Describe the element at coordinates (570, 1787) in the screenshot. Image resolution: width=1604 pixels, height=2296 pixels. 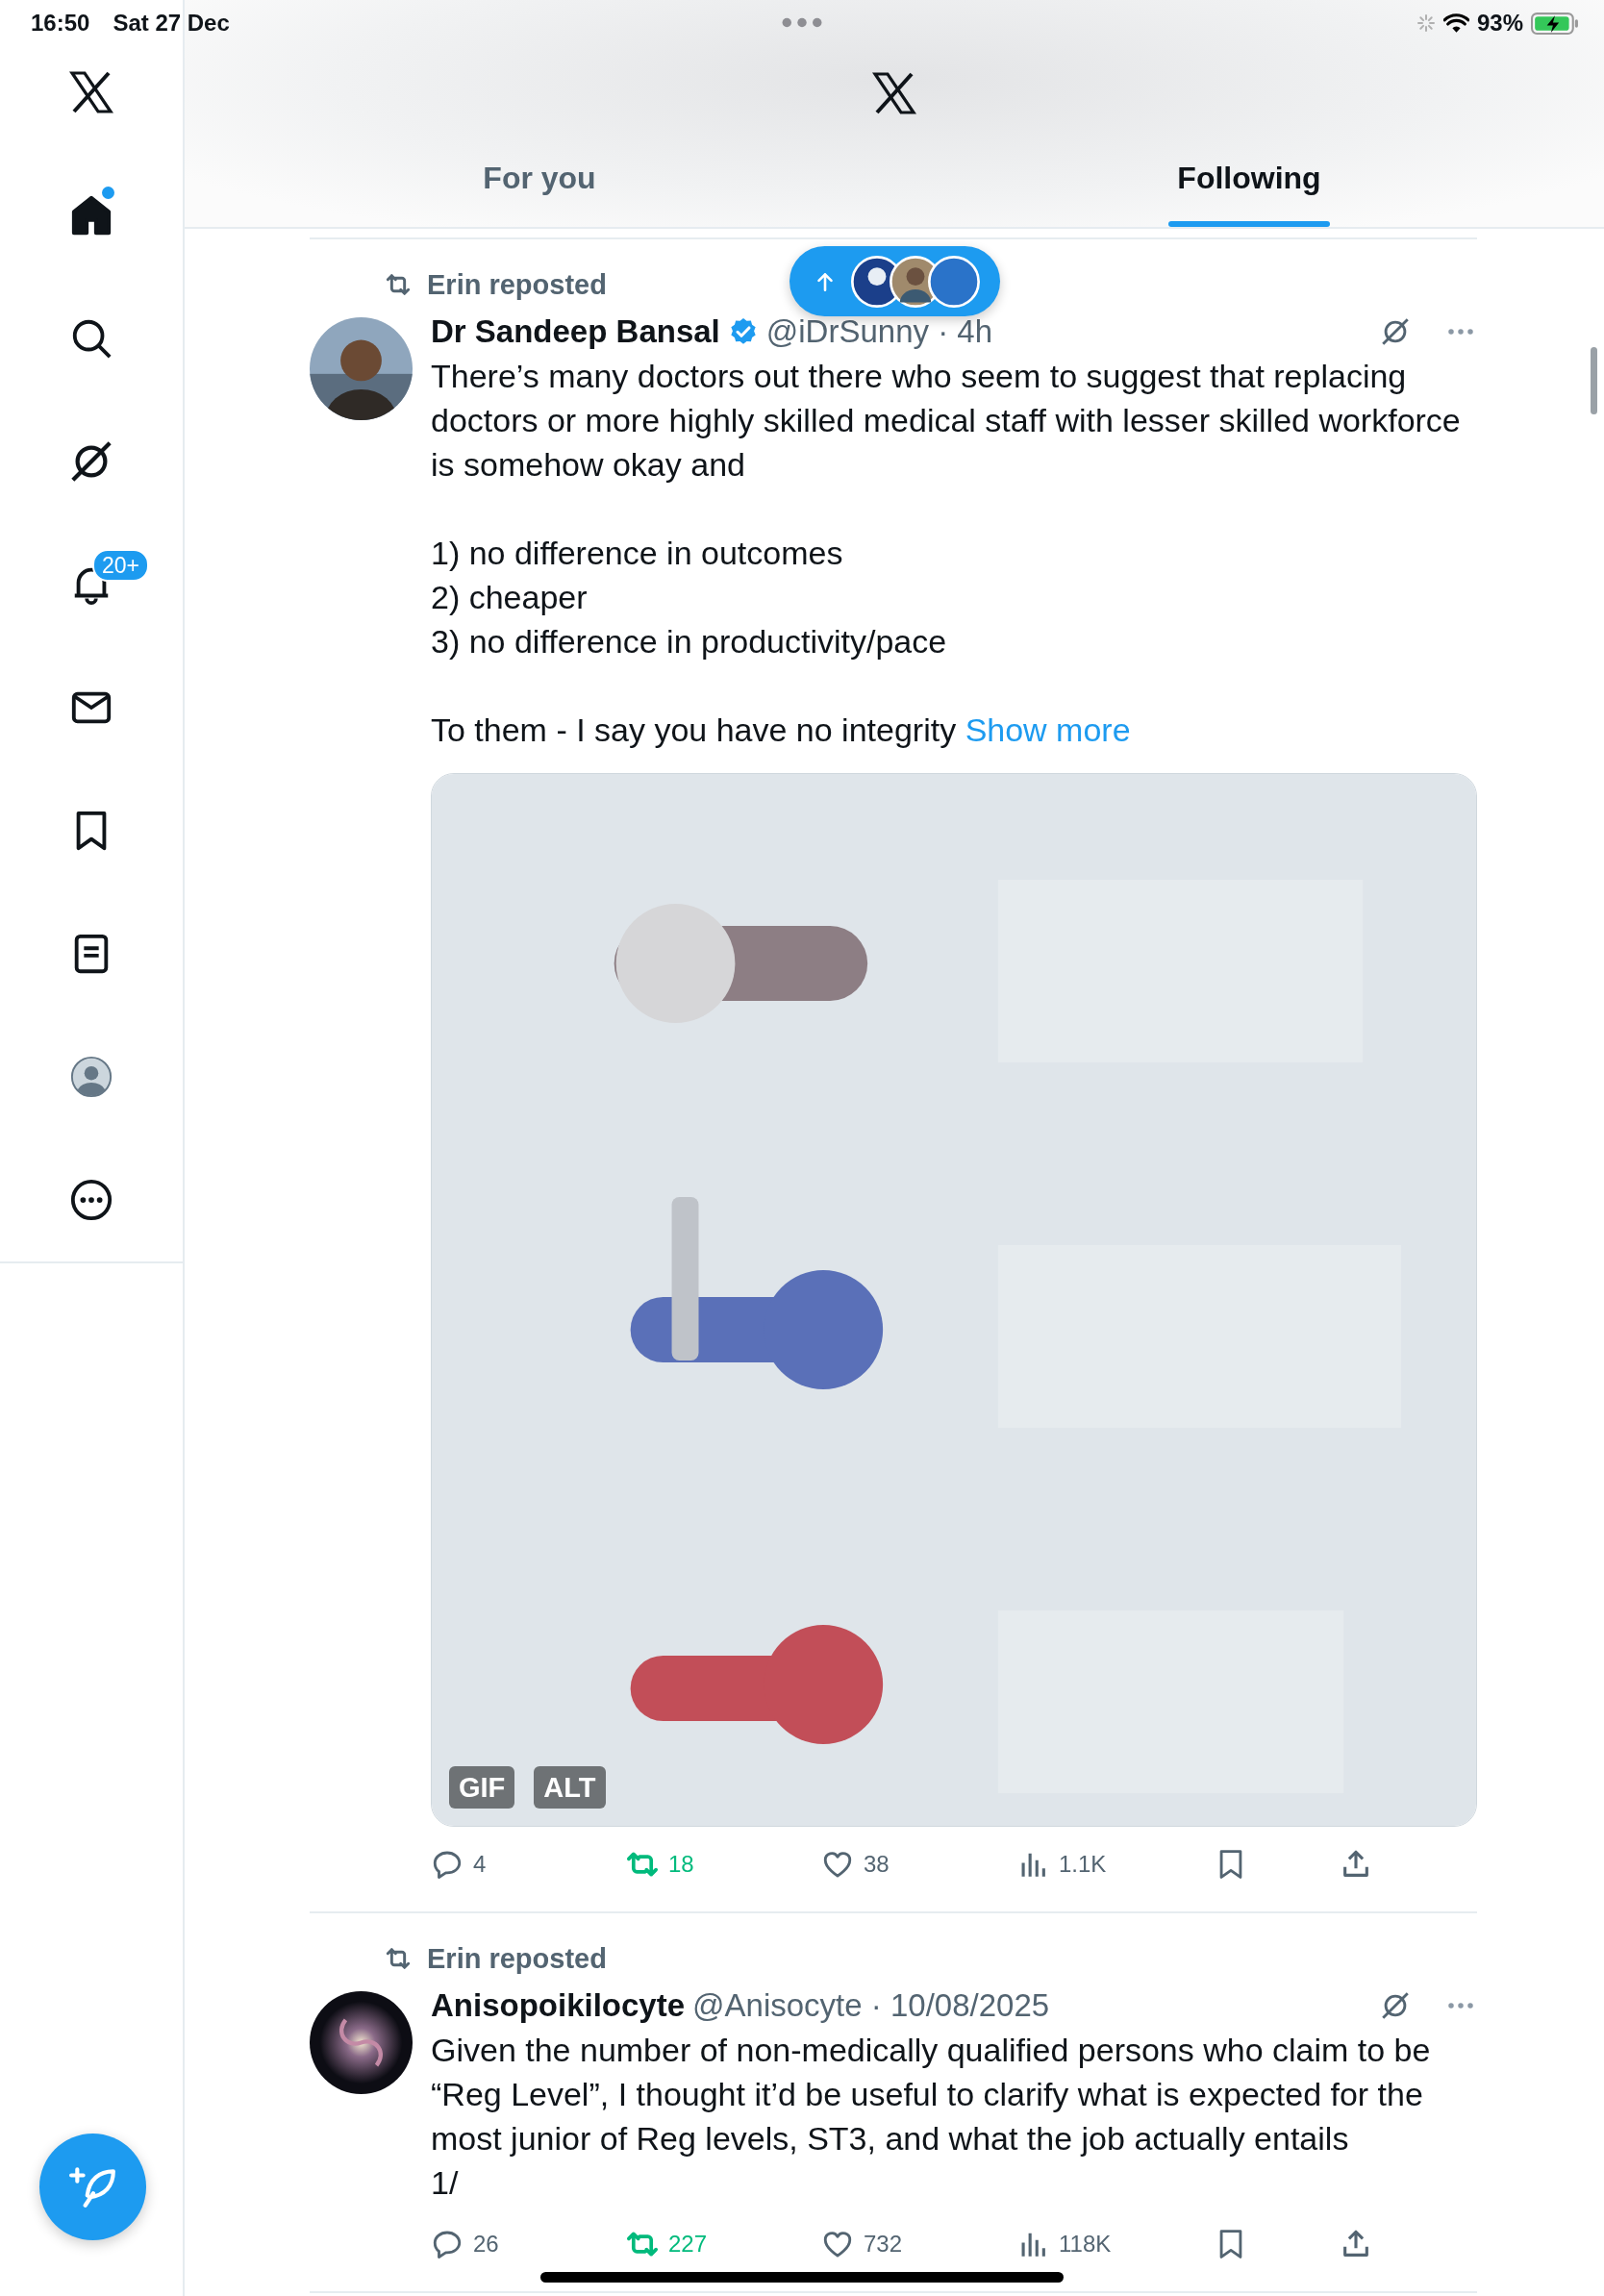
I see `media-tag: ALT` at that location.